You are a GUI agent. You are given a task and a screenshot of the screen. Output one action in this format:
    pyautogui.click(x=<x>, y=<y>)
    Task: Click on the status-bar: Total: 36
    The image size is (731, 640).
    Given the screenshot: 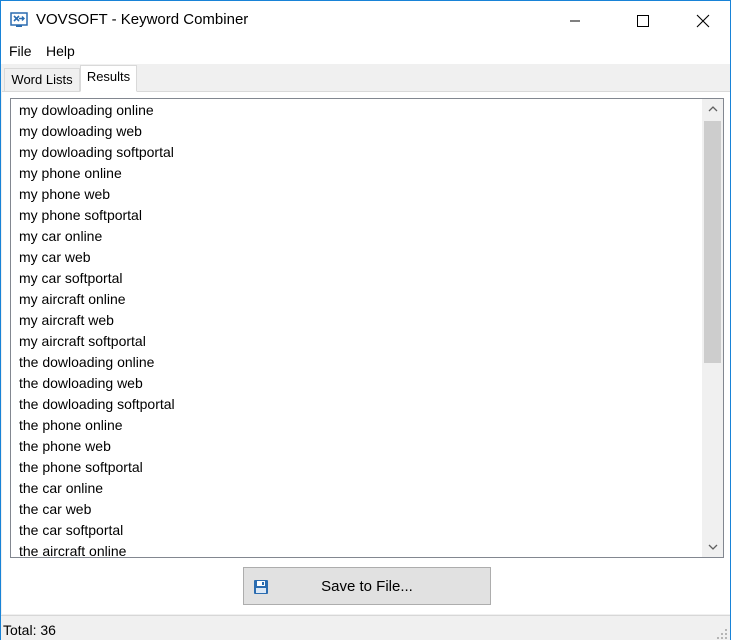 What is the action you would take?
    pyautogui.click(x=365, y=627)
    